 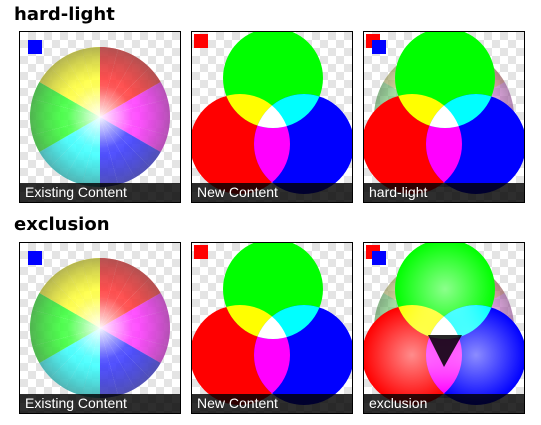 I want to click on hard-light-result-artwork, so click(x=444, y=113).